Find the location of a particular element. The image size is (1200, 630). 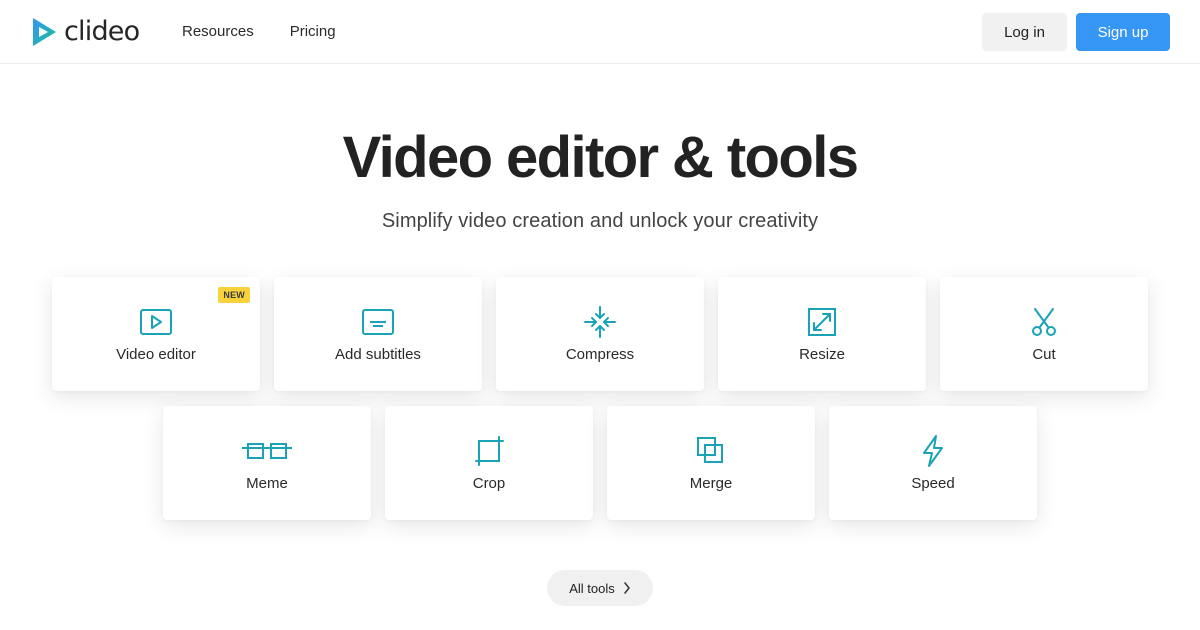

subtitles-icon is located at coordinates (378, 322).